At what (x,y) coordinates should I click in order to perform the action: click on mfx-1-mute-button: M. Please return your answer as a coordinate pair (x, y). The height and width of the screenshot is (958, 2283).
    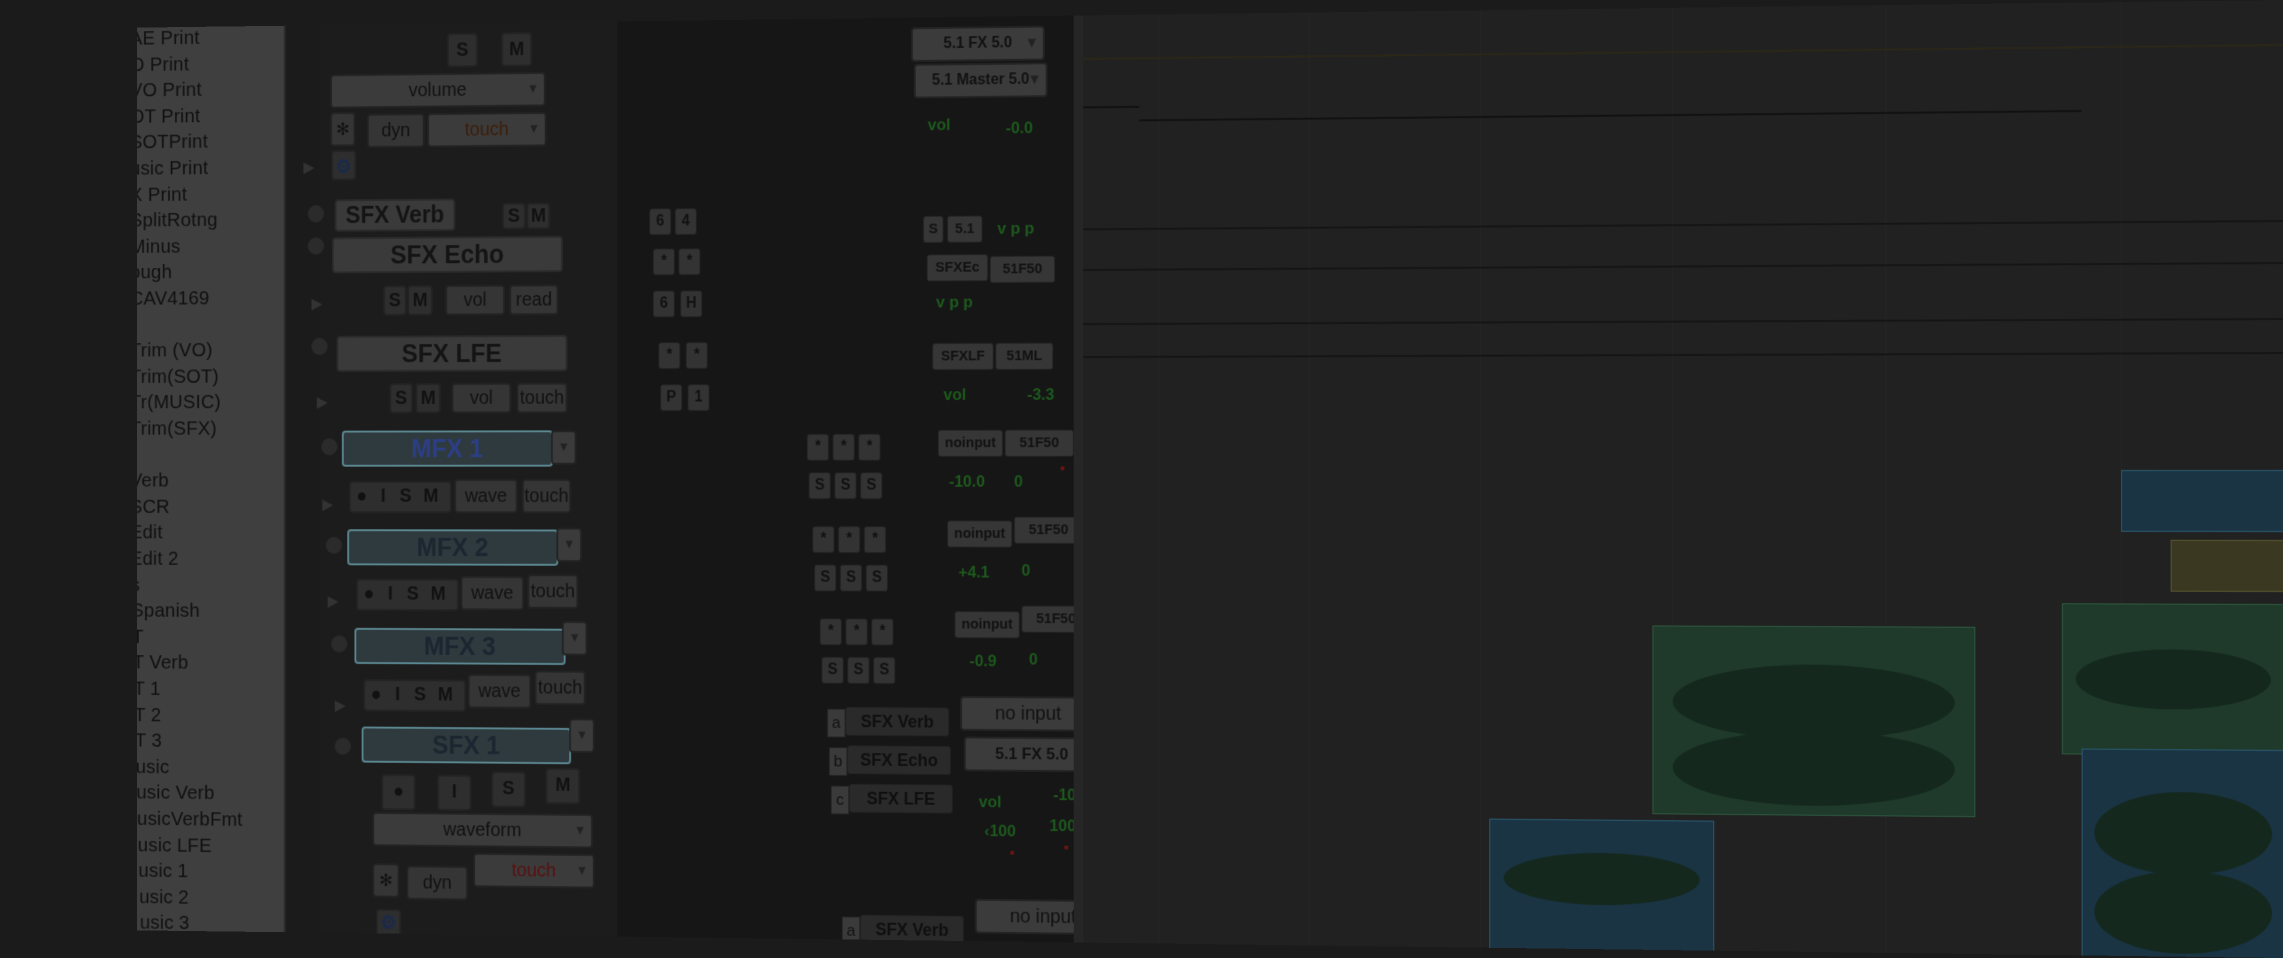
    Looking at the image, I should click on (431, 495).